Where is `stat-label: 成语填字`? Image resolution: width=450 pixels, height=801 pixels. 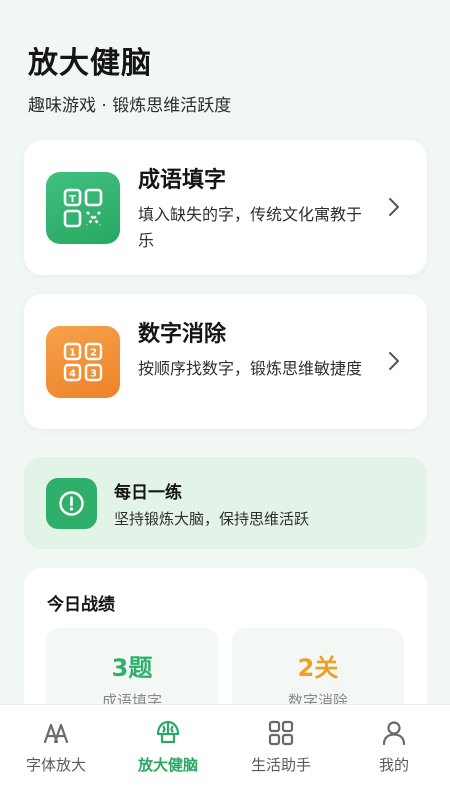 stat-label: 成语填字 is located at coordinates (131, 698).